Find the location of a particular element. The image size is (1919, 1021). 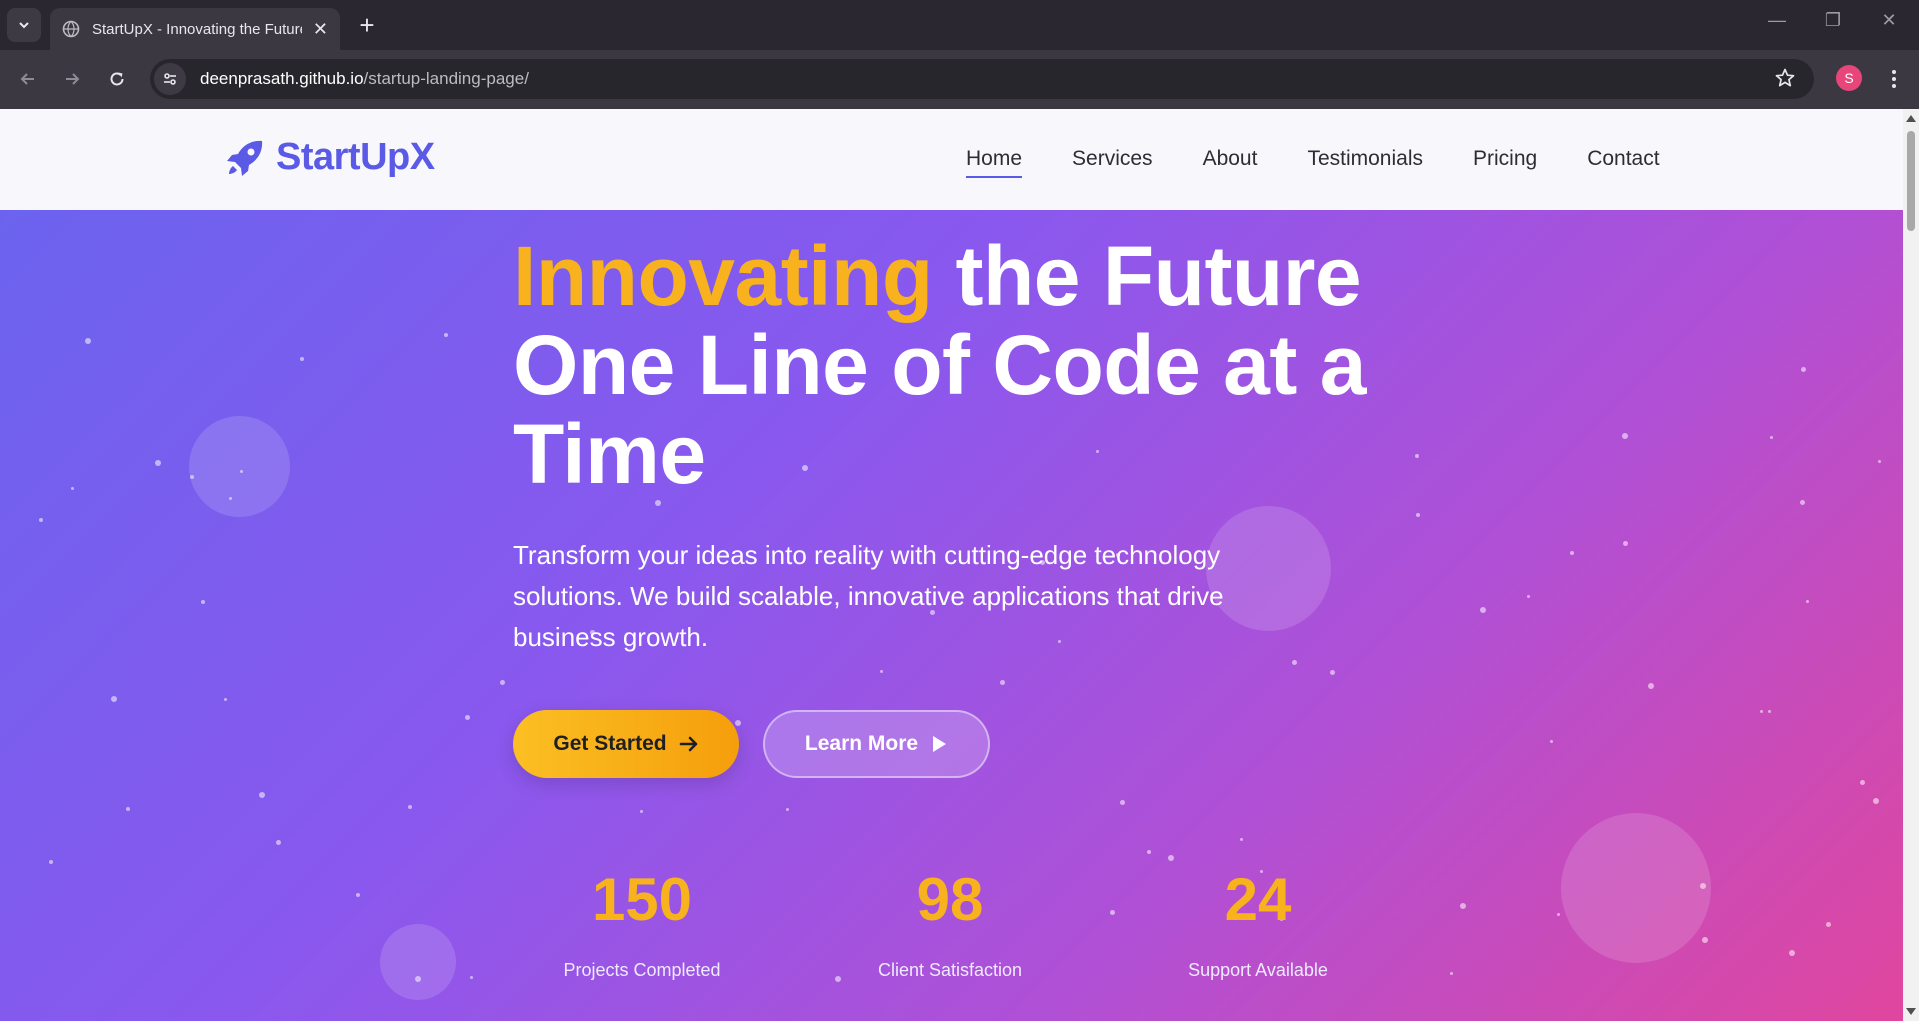

minimize-icon: — is located at coordinates (1777, 20).